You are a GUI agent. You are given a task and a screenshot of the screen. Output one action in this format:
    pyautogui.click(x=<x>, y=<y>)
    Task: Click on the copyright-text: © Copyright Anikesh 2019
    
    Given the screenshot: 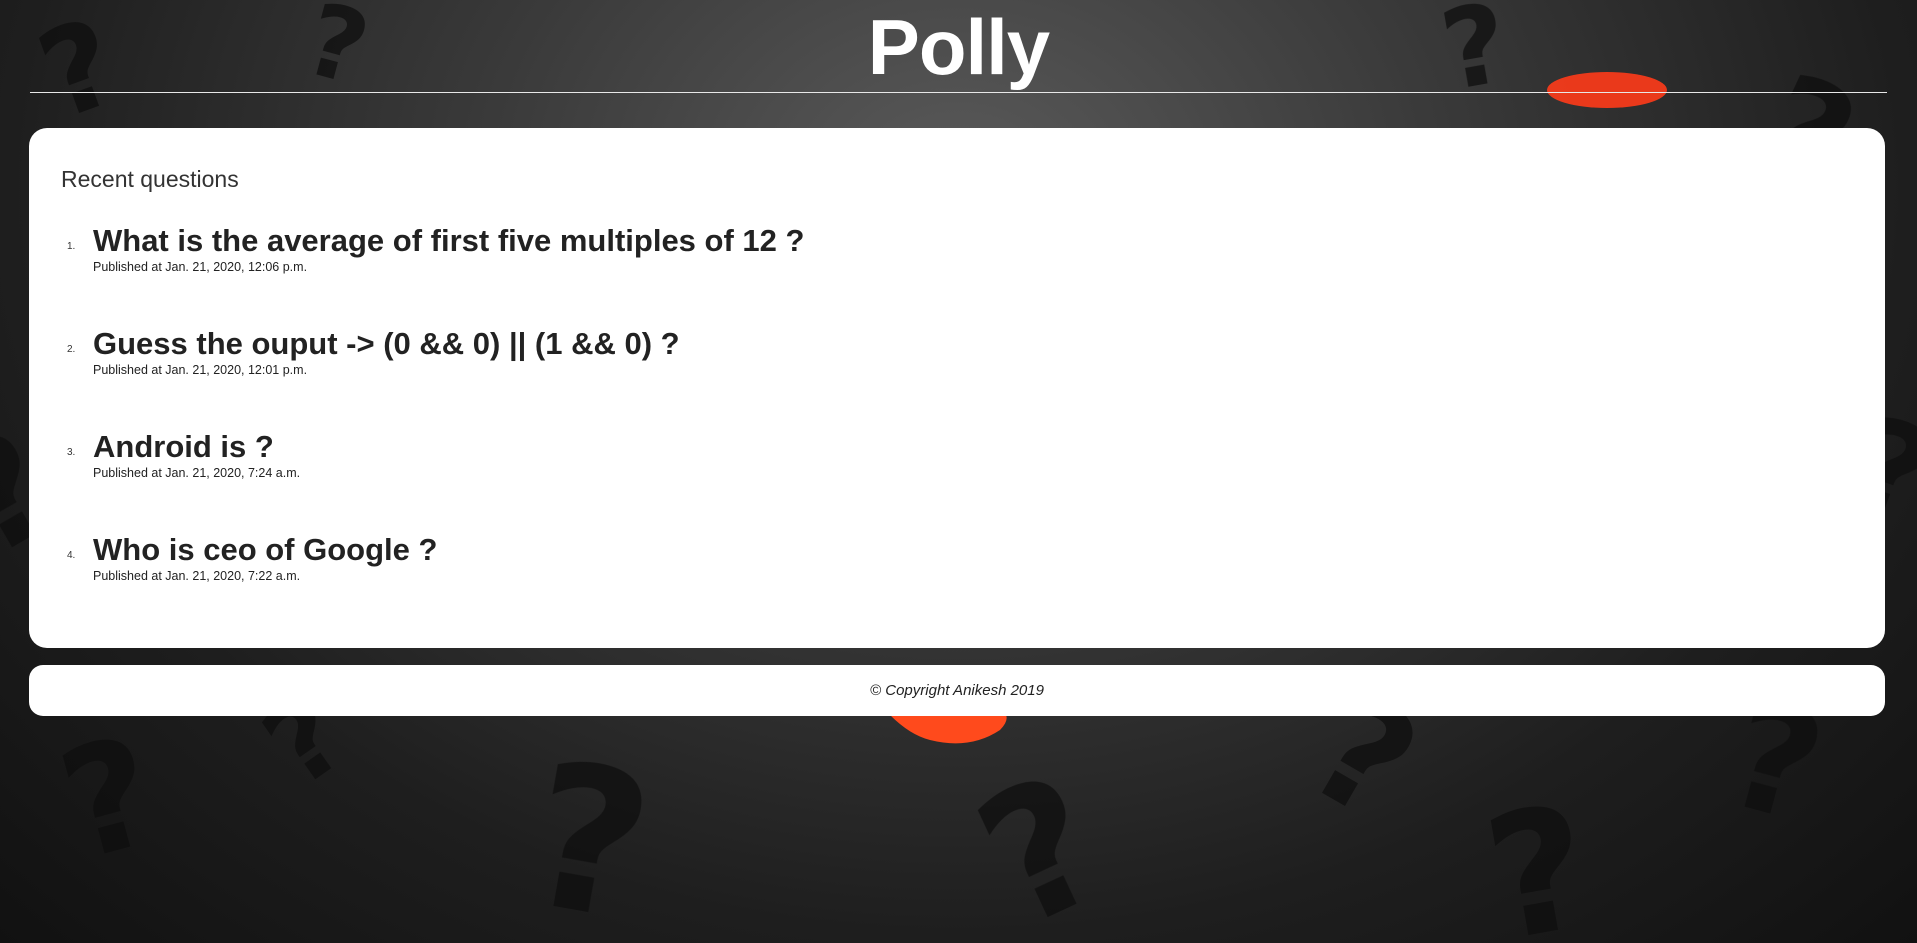 What is the action you would take?
    pyautogui.click(x=957, y=690)
    